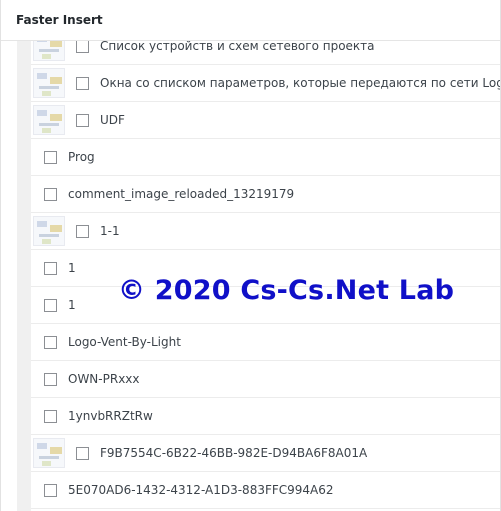 This screenshot has height=511, width=501. Describe the element at coordinates (201, 490) in the screenshot. I see `item-label: 5E070AD6-1432-4312-A1D3-883FFC994A62` at that location.